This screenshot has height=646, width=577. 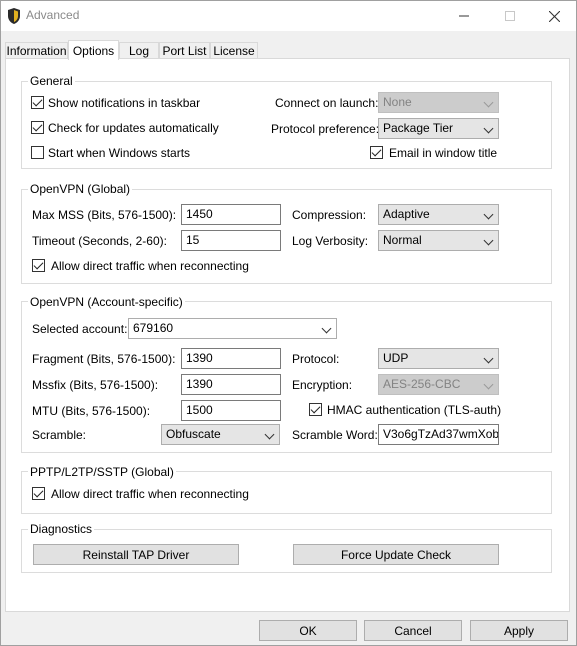 What do you see at coordinates (322, 385) in the screenshot?
I see `encryption-label: Encryption:` at bounding box center [322, 385].